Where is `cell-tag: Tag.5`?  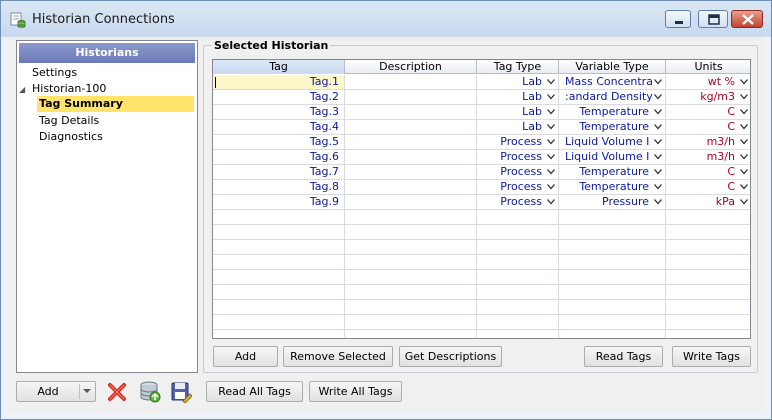
cell-tag: Tag.5 is located at coordinates (279, 142).